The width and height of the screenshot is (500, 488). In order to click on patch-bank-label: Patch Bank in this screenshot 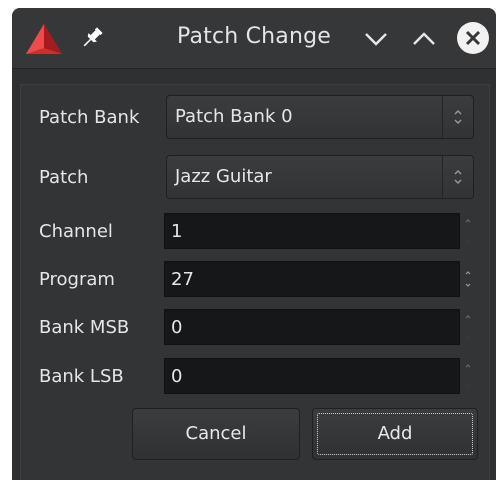, I will do `click(89, 117)`.